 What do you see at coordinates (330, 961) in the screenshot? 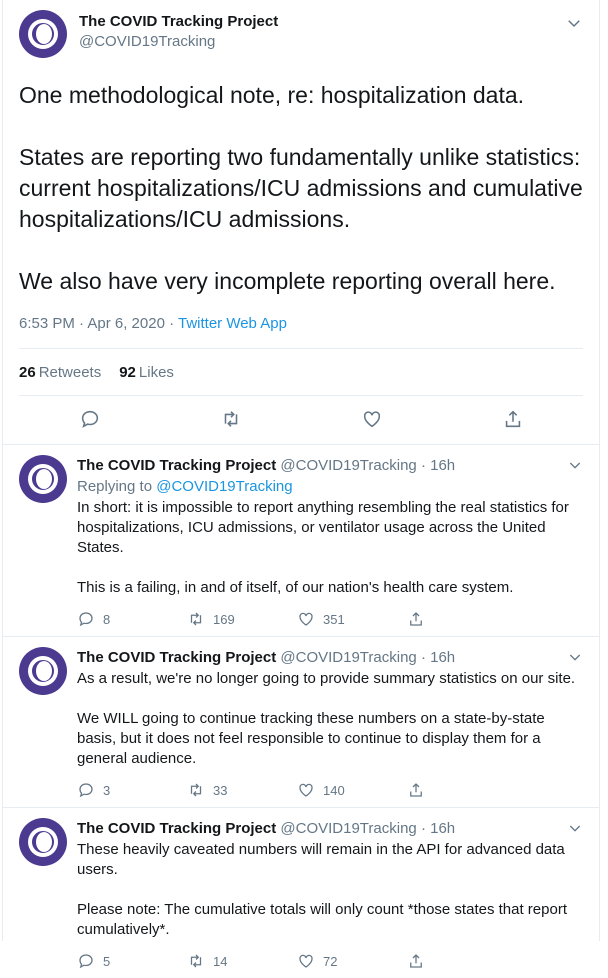
I see `like-count: 72` at bounding box center [330, 961].